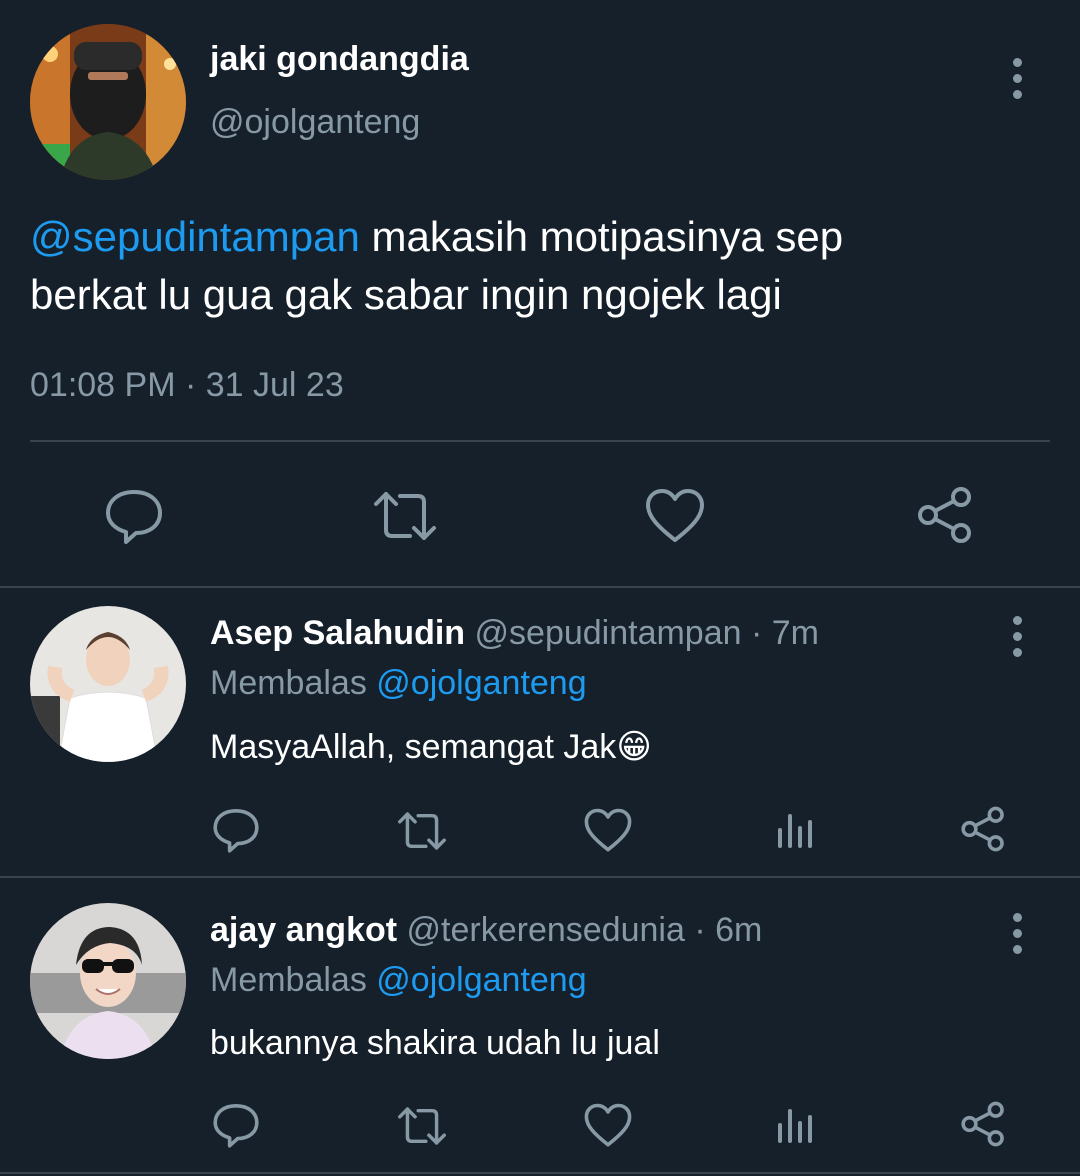 This screenshot has width=1080, height=1176. I want to click on reply-time: · 6m, so click(728, 930).